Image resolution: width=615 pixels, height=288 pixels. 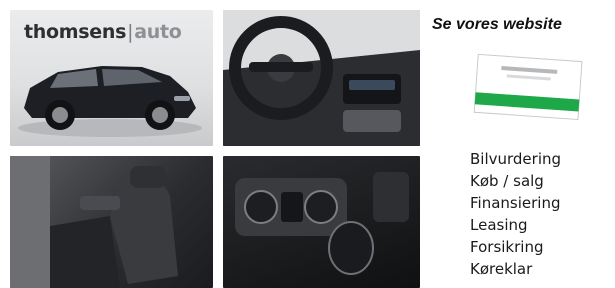 I want to click on service-forsikring: Forsikring, so click(x=507, y=247).